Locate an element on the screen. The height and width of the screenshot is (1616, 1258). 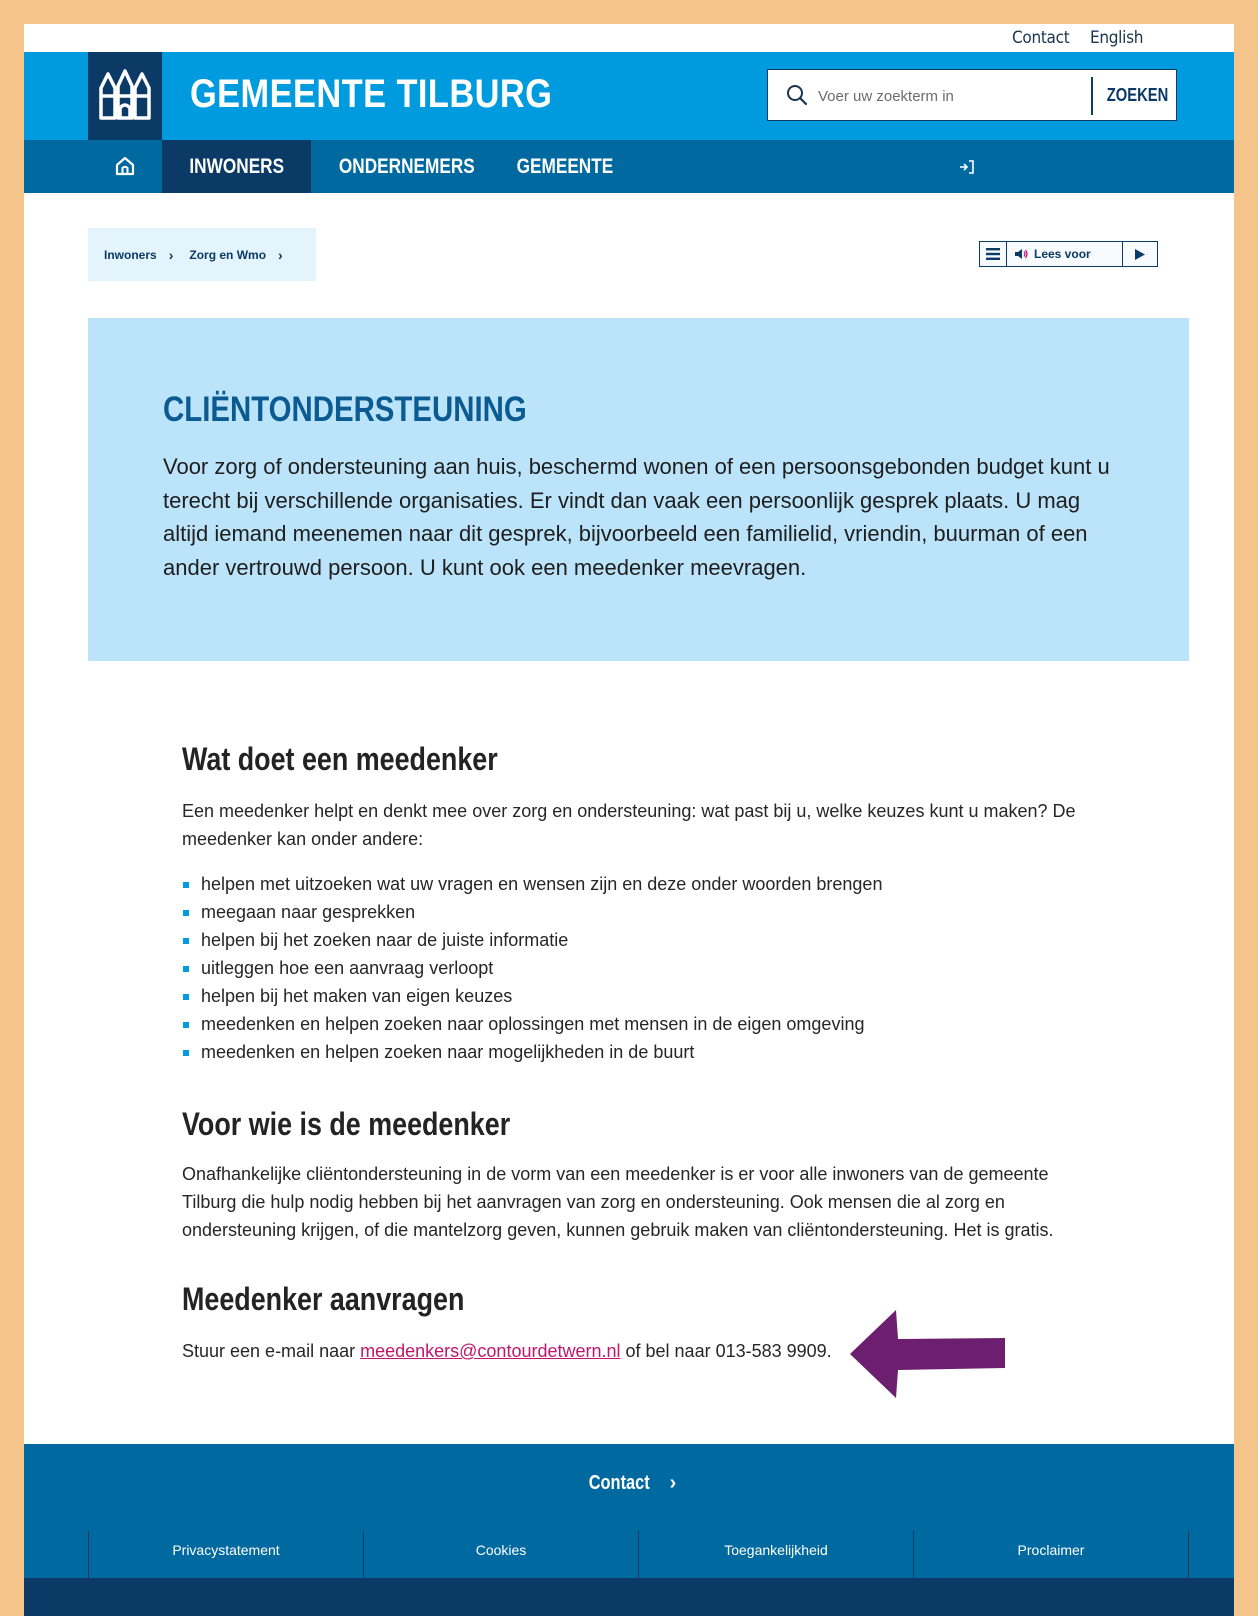
search-input is located at coordinates (948, 96).